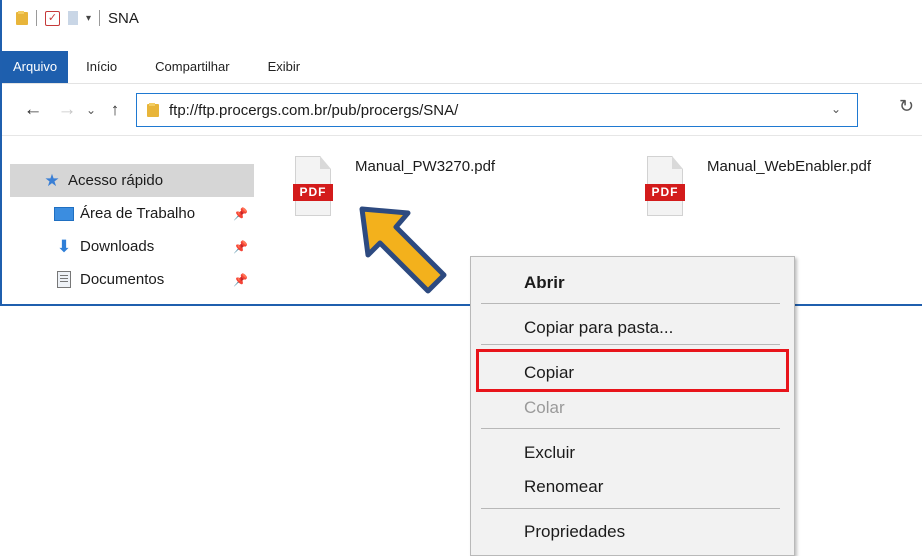  Describe the element at coordinates (117, 246) in the screenshot. I see `sidebar-item-label: Downloads` at that location.